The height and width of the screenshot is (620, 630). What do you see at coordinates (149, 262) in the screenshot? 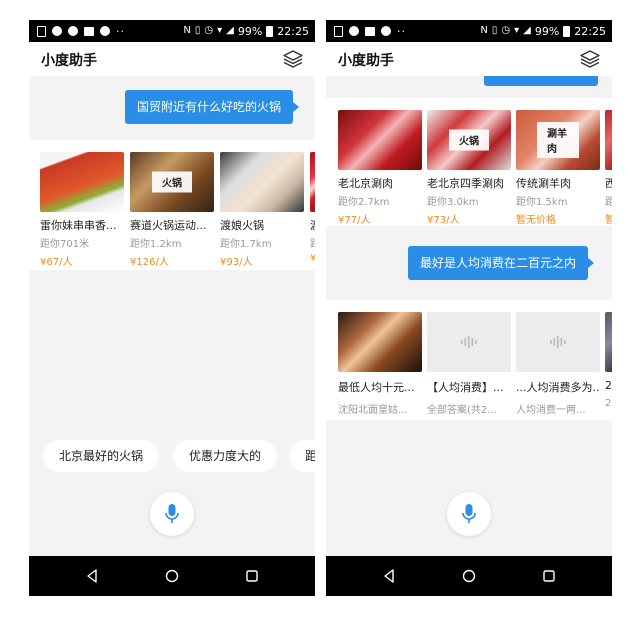
I see `restaurant-price: ¥126/人` at bounding box center [149, 262].